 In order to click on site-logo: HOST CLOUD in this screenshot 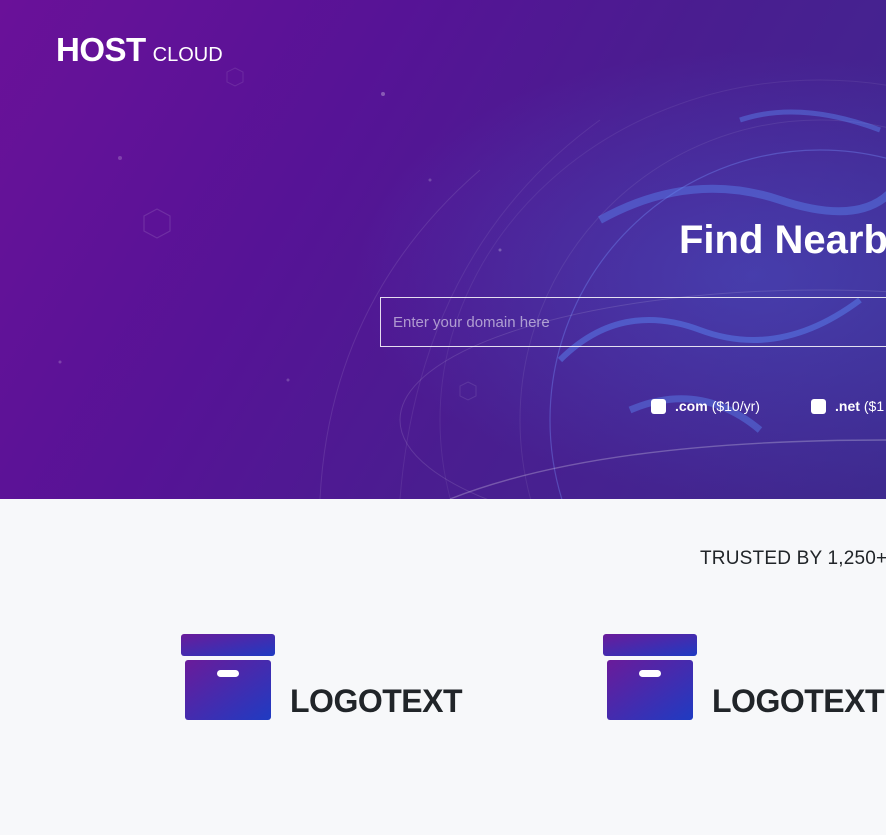, I will do `click(139, 50)`.